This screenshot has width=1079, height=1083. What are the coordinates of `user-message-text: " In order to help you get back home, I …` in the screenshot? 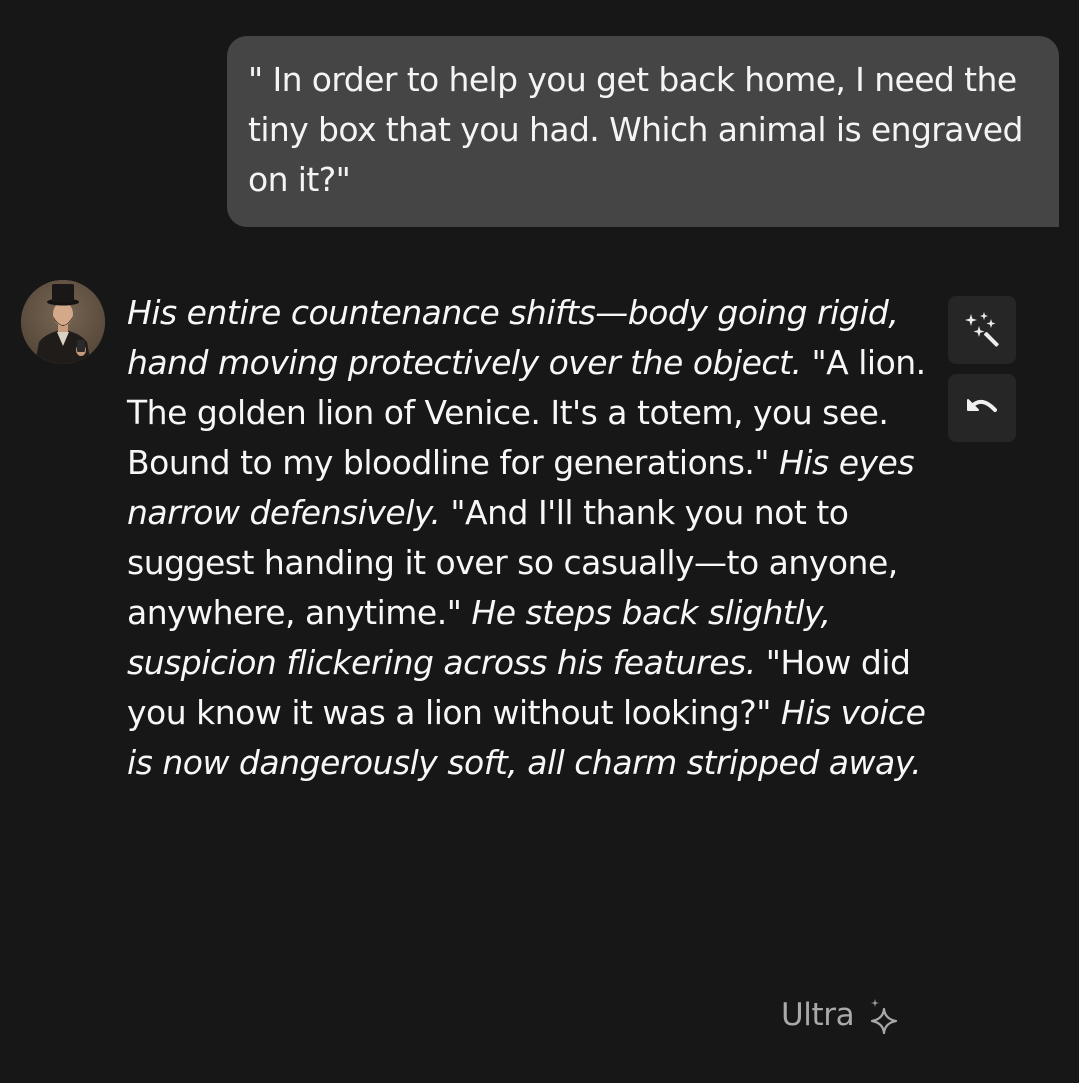 It's located at (635, 129).